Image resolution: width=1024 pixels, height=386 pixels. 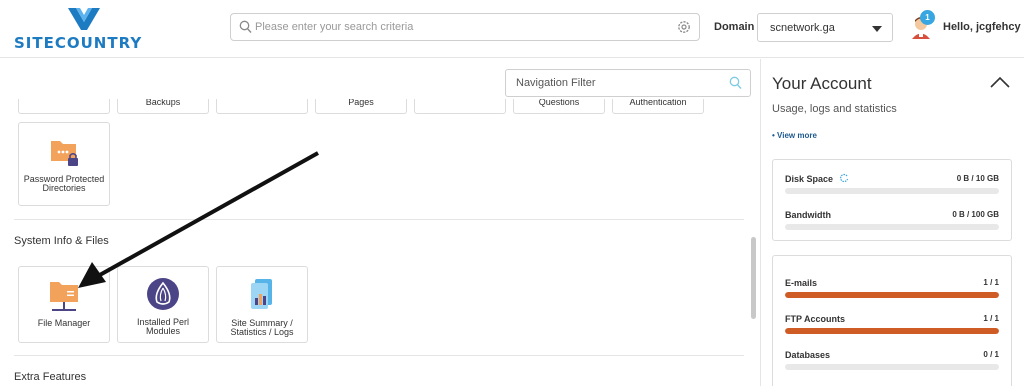 I want to click on tile-label: File Manager, so click(x=64, y=323).